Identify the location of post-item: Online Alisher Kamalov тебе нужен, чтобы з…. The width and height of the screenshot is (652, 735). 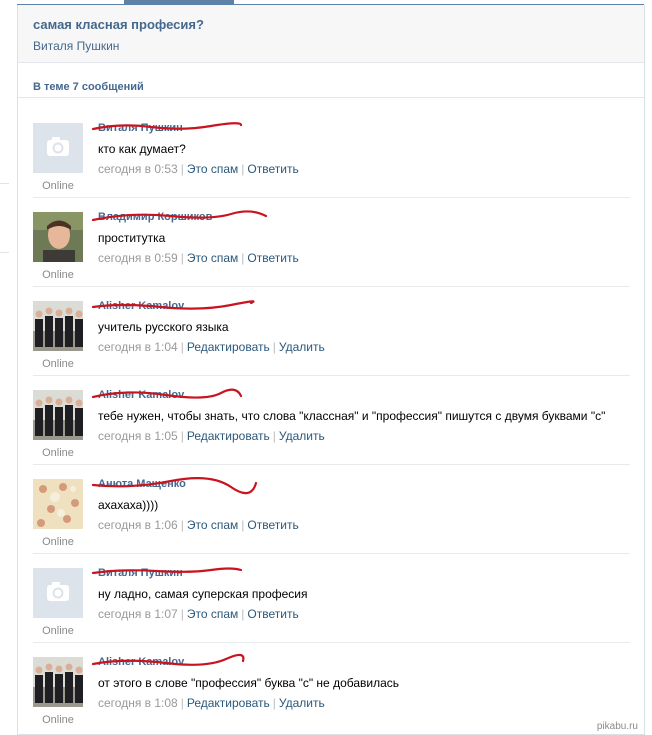
(331, 420).